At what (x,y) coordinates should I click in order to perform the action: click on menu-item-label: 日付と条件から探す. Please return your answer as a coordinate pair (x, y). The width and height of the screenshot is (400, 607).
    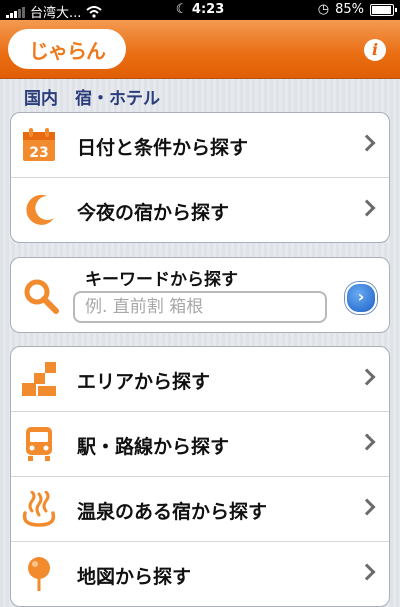
    Looking at the image, I should click on (163, 148).